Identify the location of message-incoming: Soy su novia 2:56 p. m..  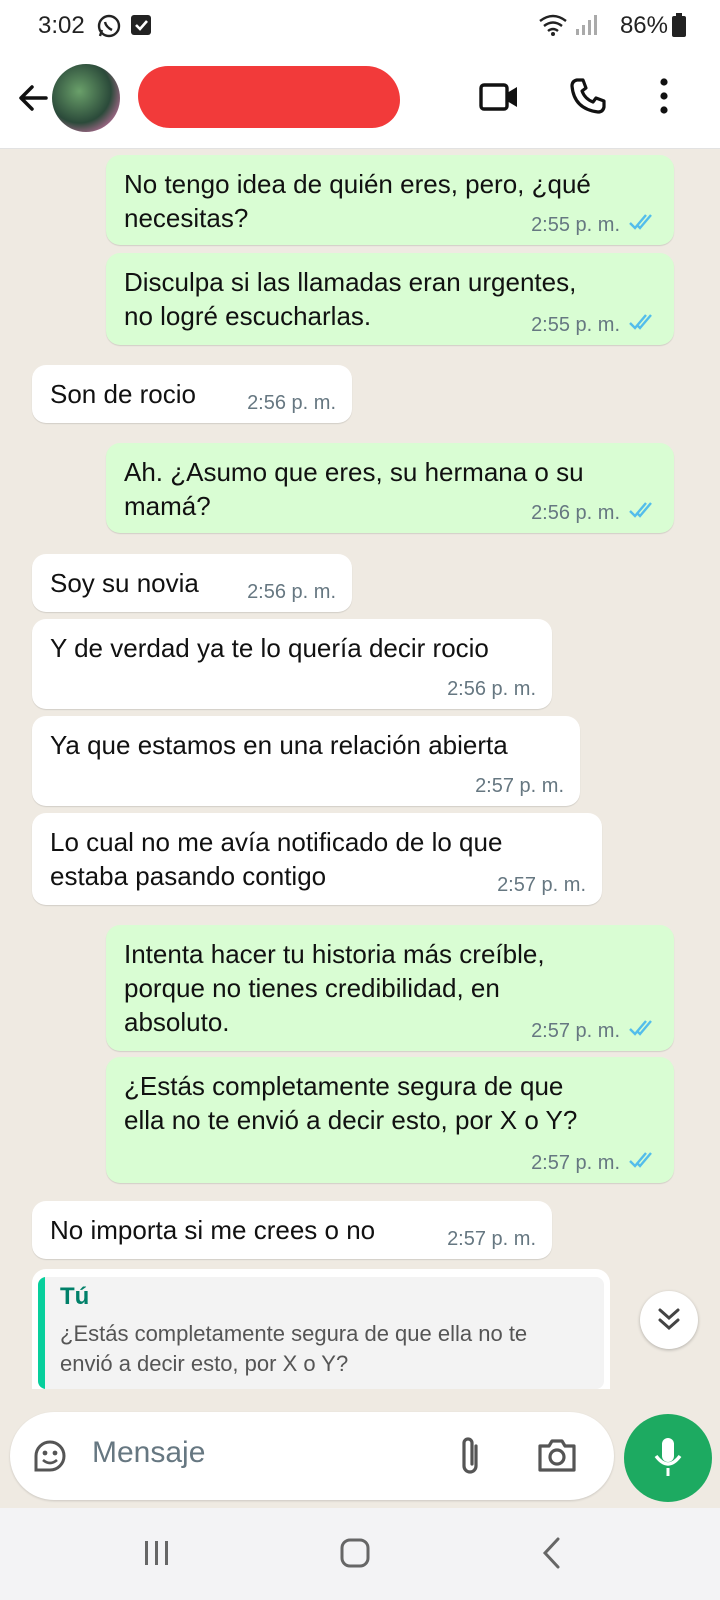
(192, 583).